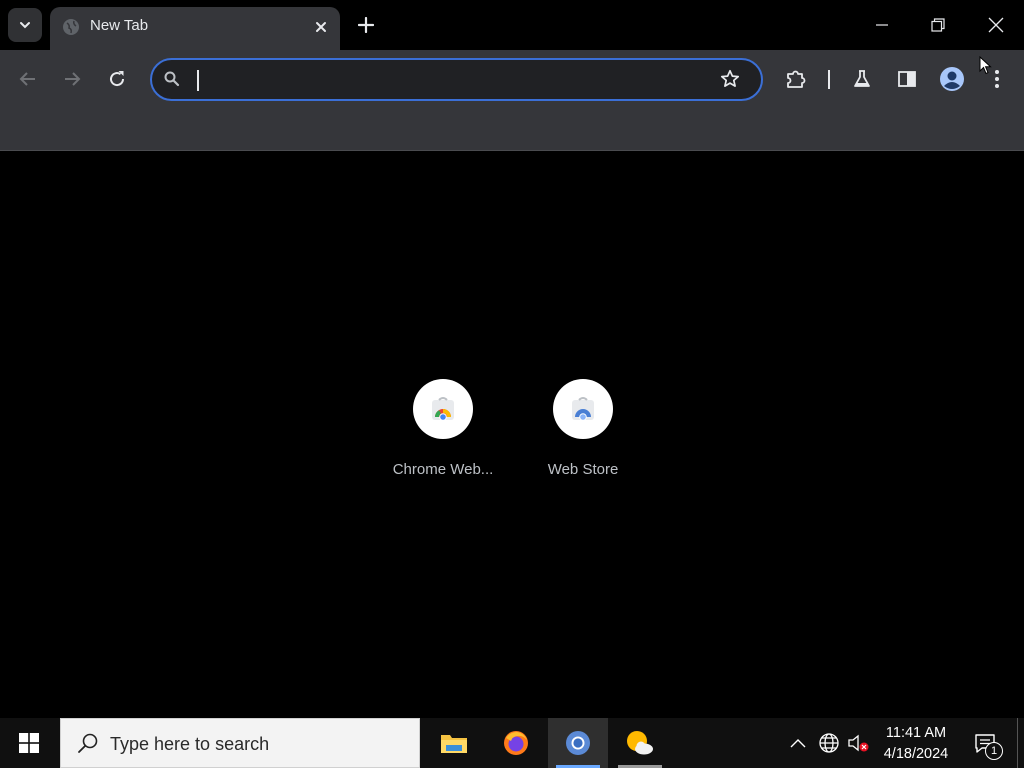 The image size is (1024, 768). I want to click on chevron-up-icon, so click(798, 743).